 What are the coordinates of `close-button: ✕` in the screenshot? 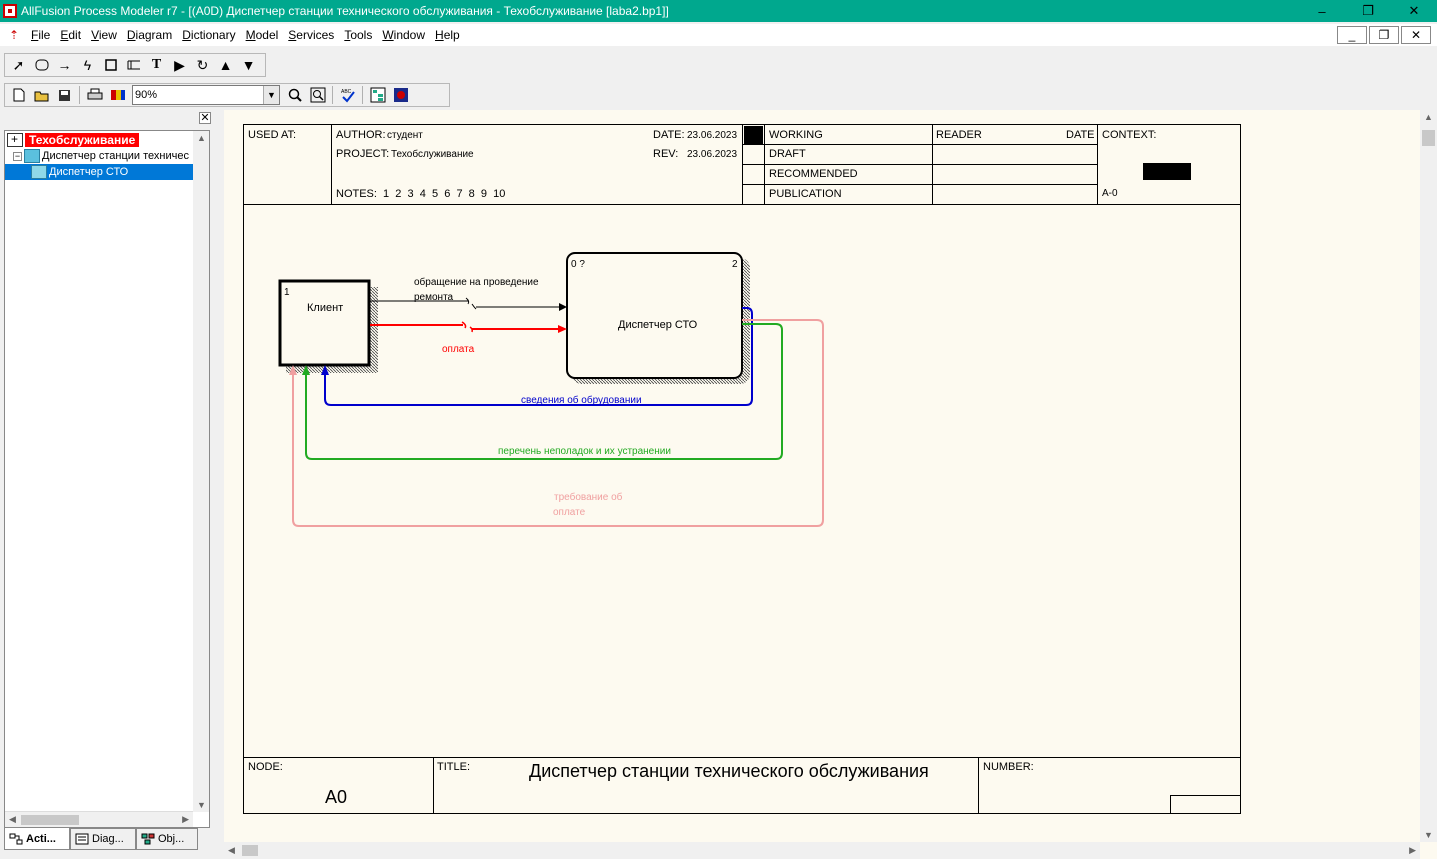 It's located at (1414, 11).